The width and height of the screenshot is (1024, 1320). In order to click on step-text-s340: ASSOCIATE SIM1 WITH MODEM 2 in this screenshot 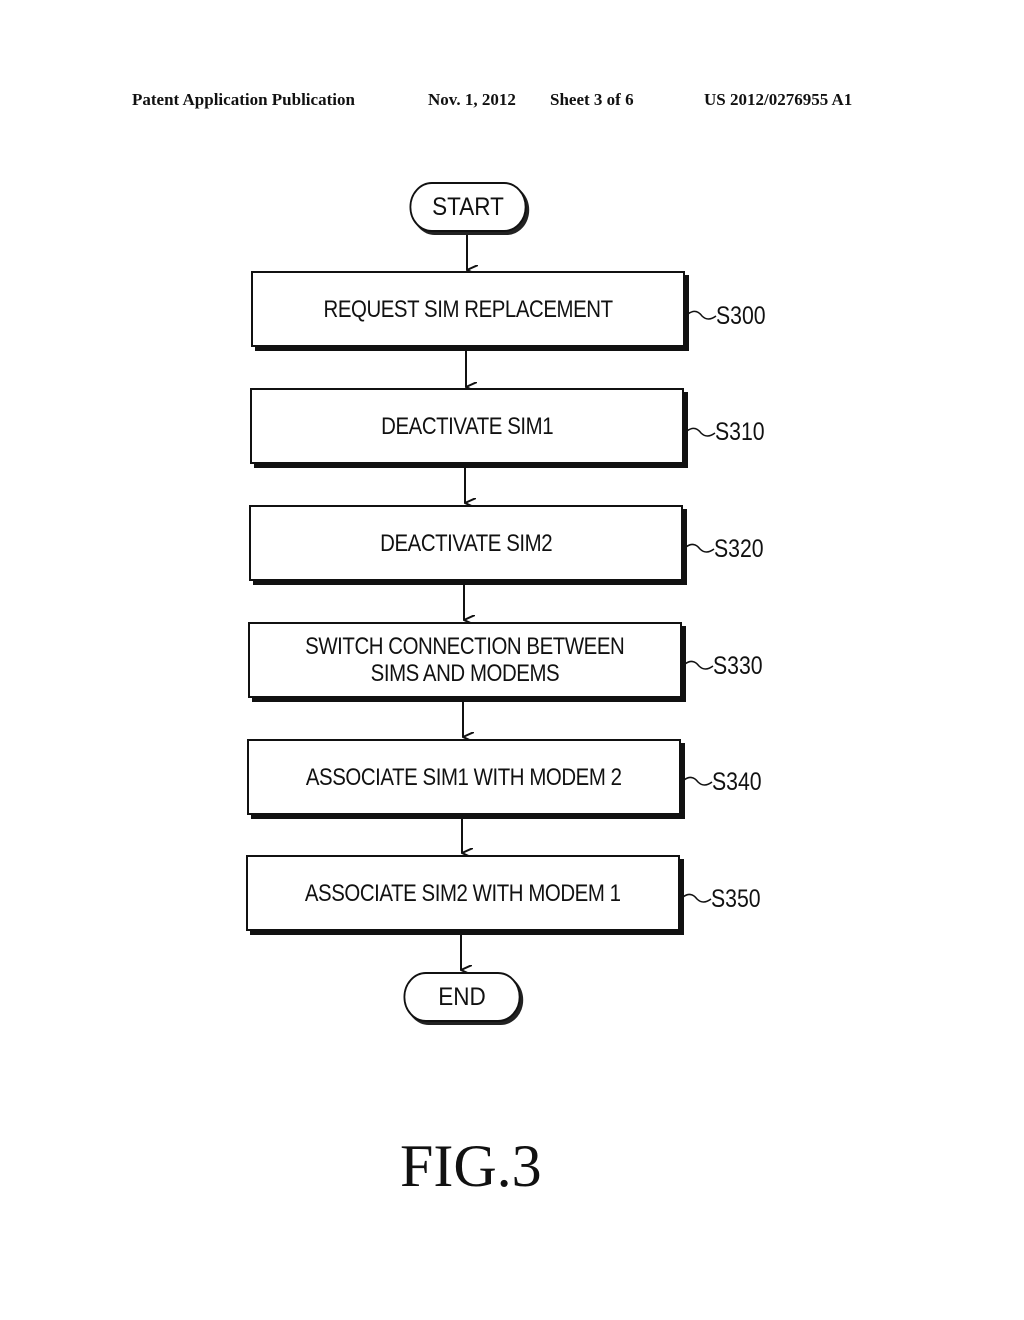, I will do `click(464, 777)`.